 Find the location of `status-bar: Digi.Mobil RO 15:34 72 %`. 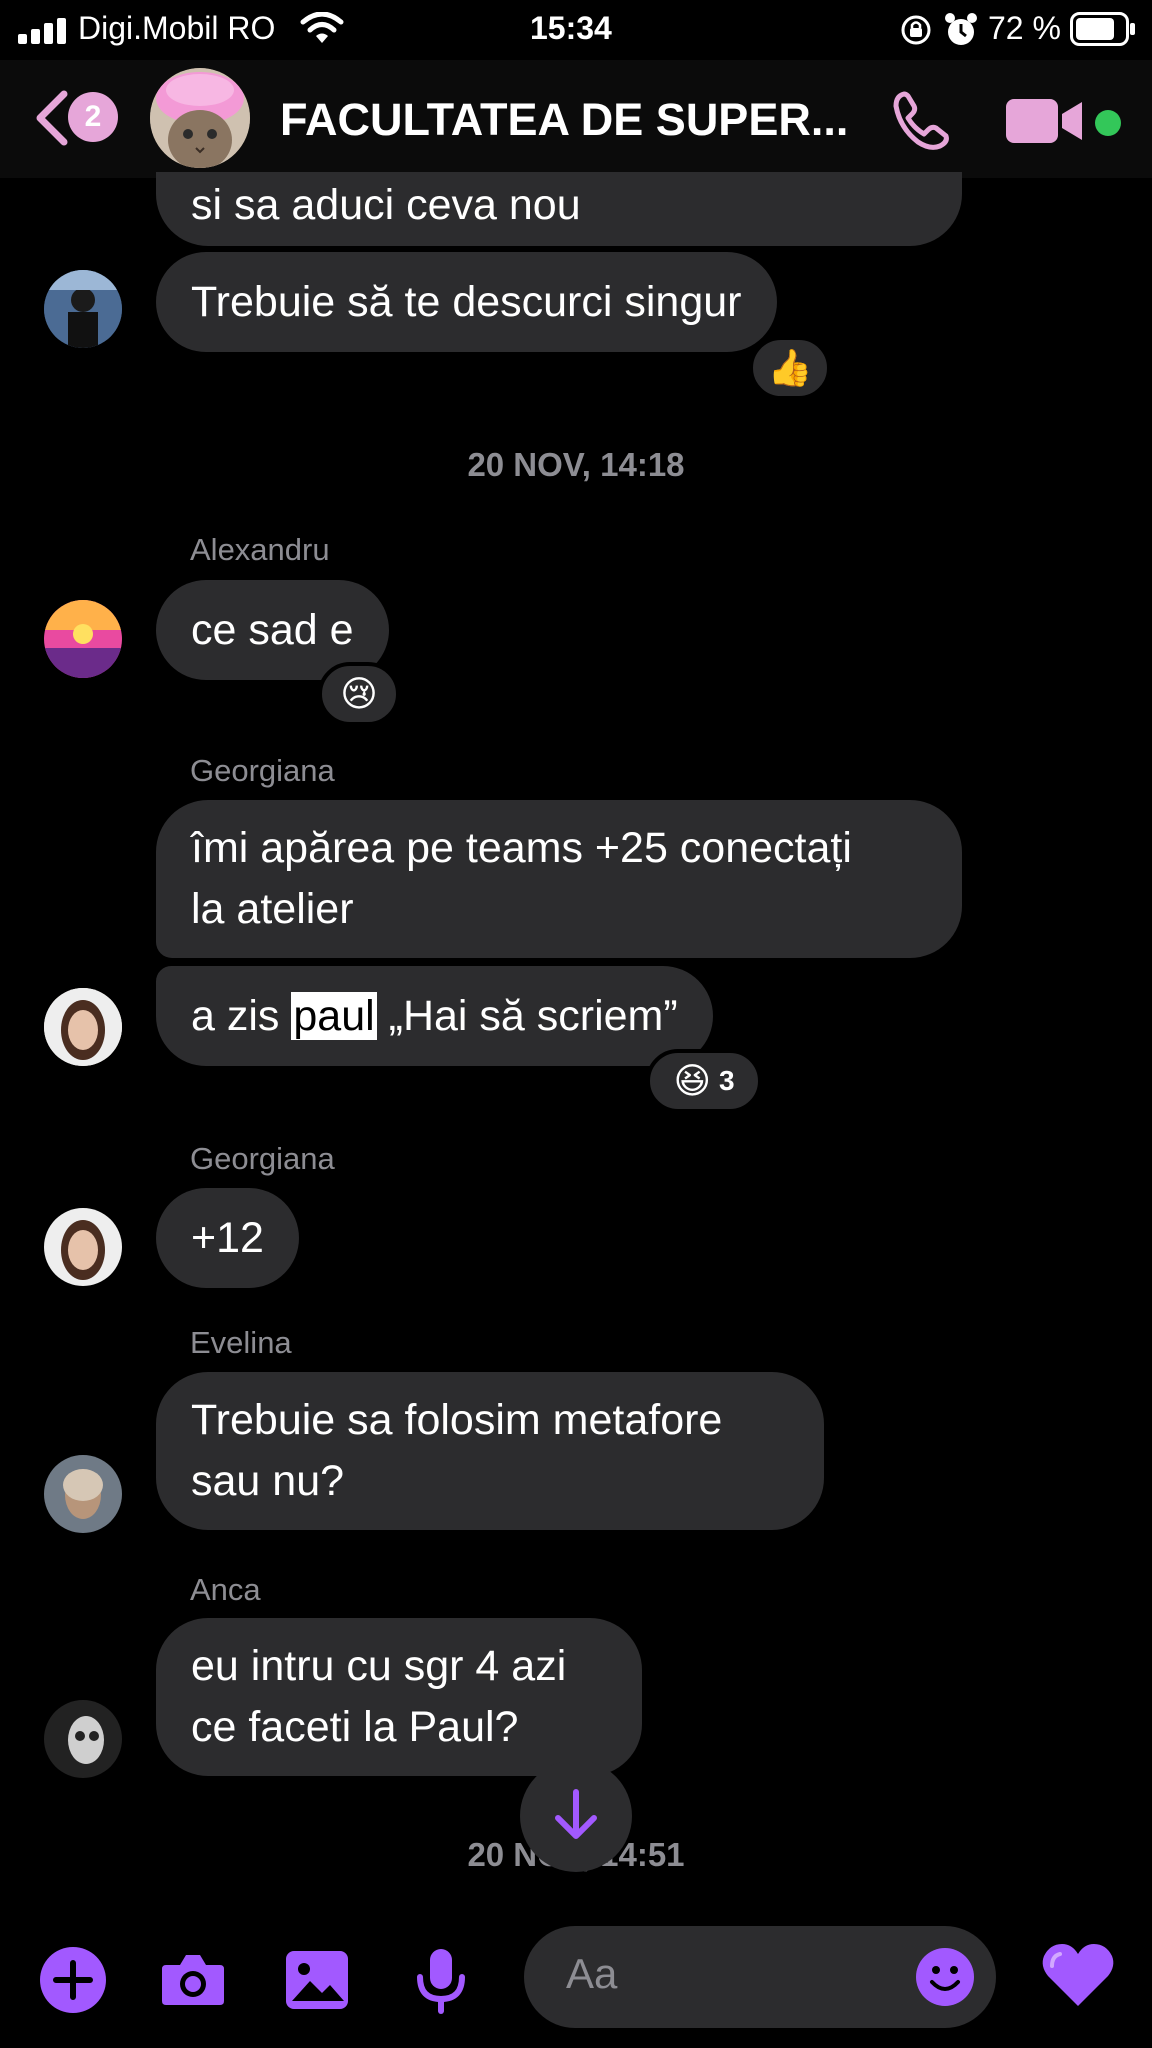

status-bar: Digi.Mobil RO 15:34 72 % is located at coordinates (576, 30).